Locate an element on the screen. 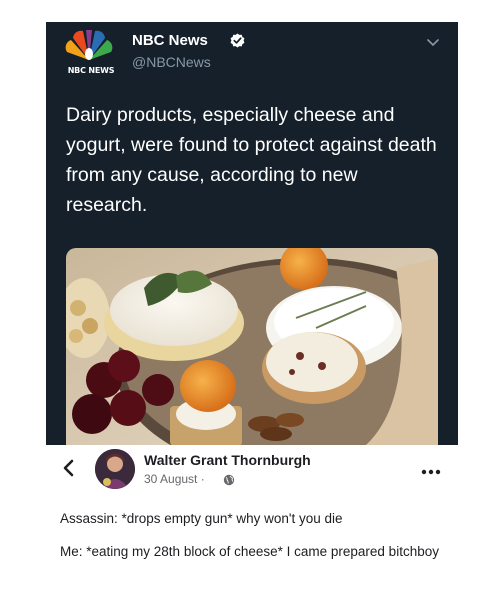 The width and height of the screenshot is (500, 600). chevron-down-icon is located at coordinates (433, 41).